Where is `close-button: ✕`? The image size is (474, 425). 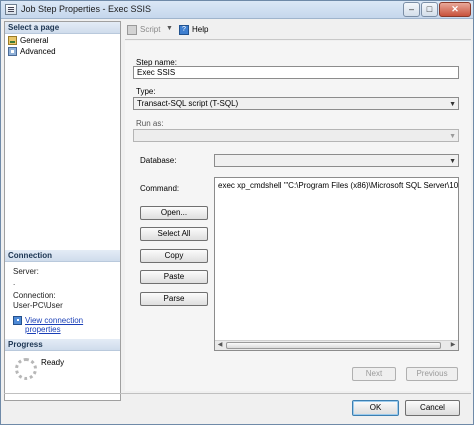 close-button: ✕ is located at coordinates (455, 9).